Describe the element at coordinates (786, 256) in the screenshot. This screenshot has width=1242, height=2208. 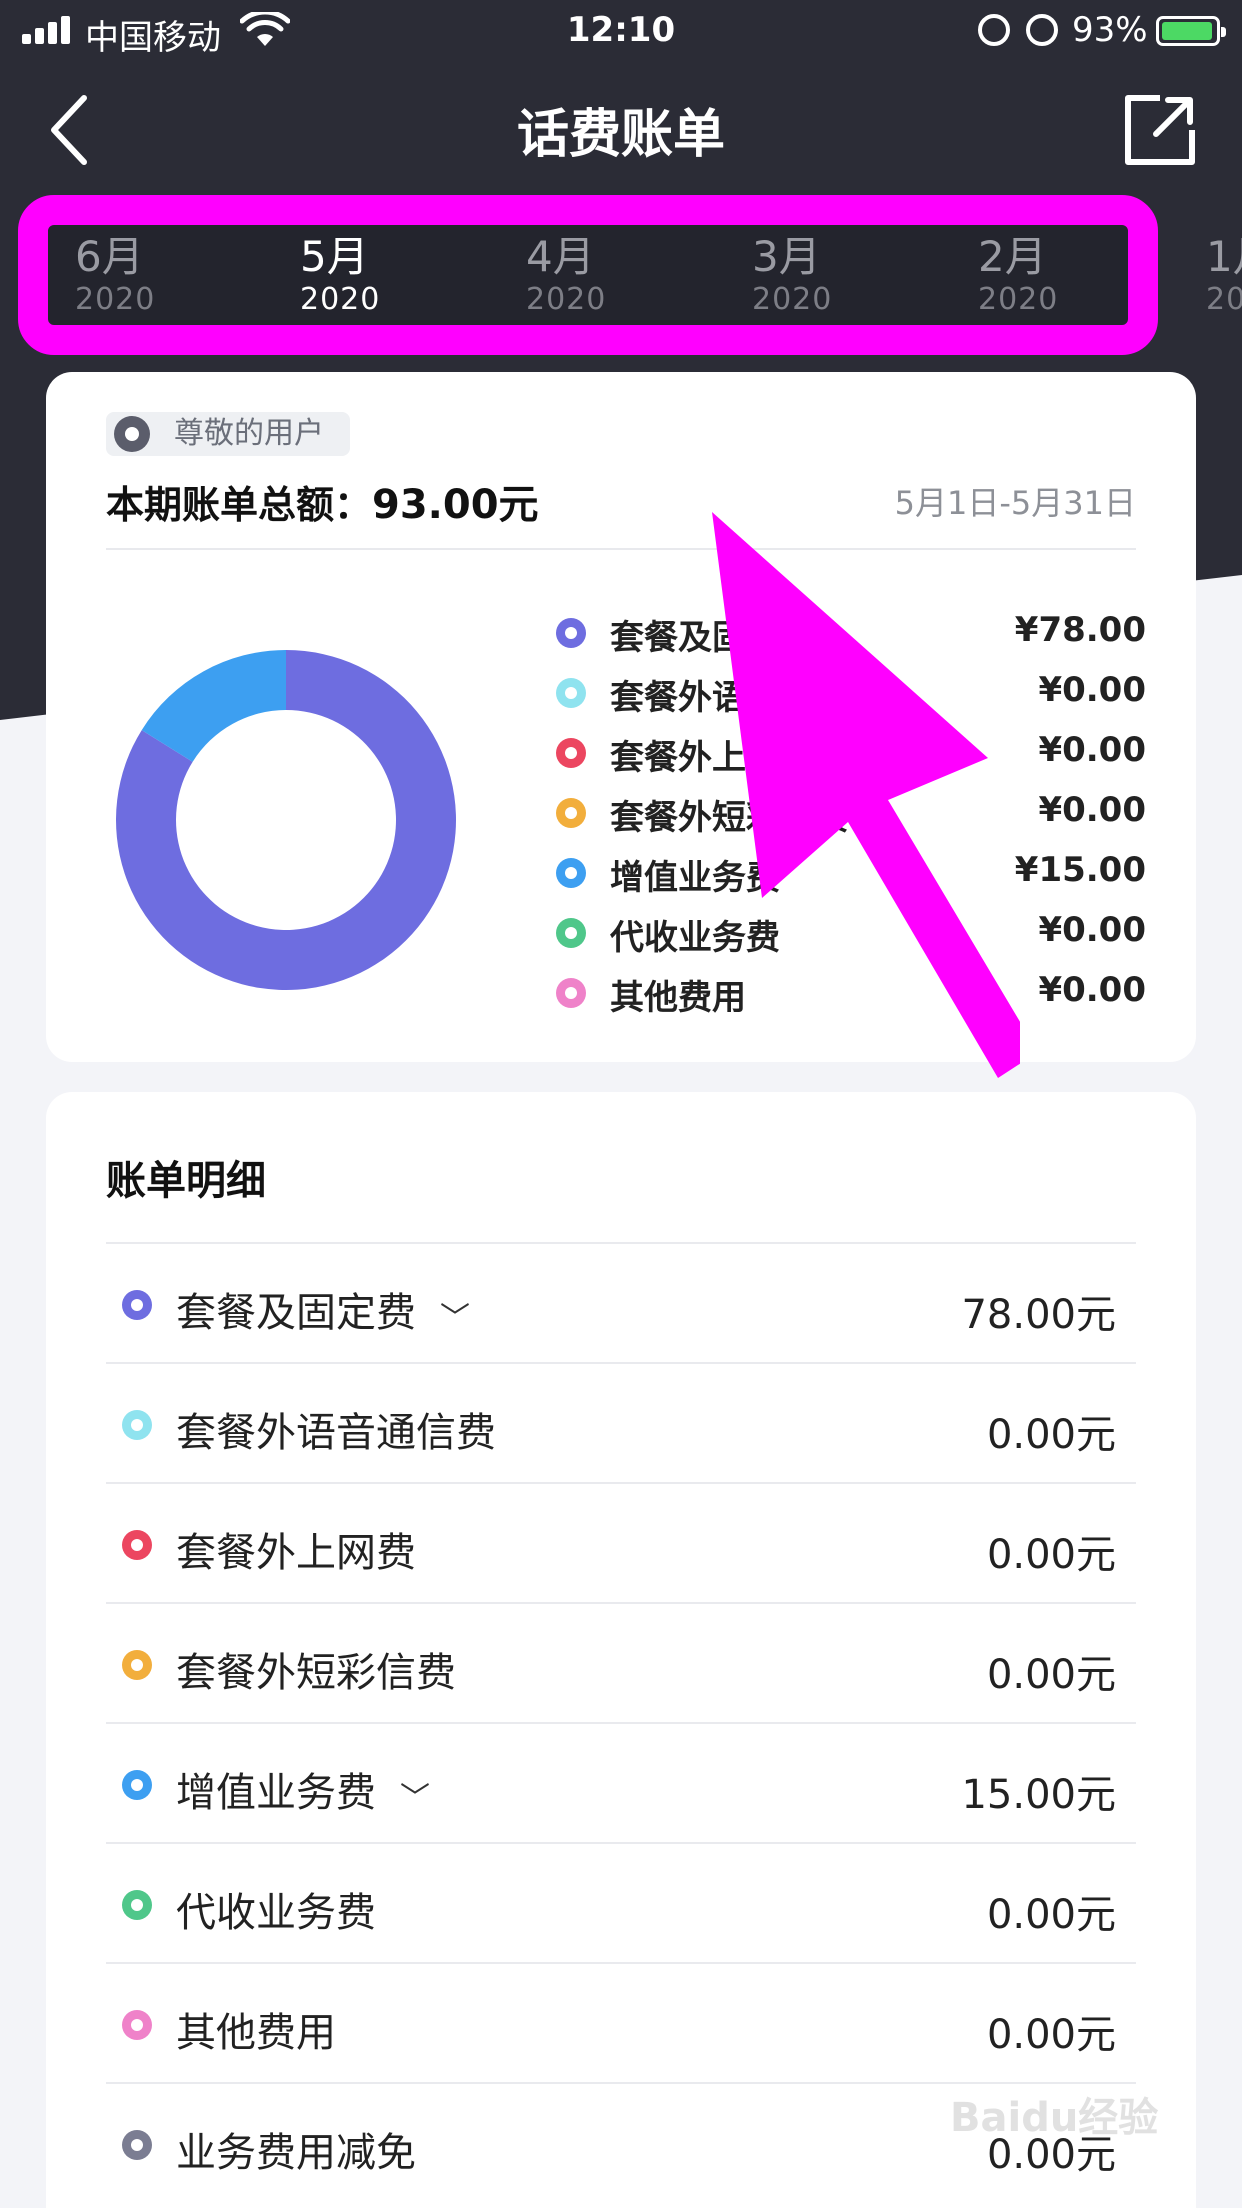
I see `tab-month-label: 3月` at that location.